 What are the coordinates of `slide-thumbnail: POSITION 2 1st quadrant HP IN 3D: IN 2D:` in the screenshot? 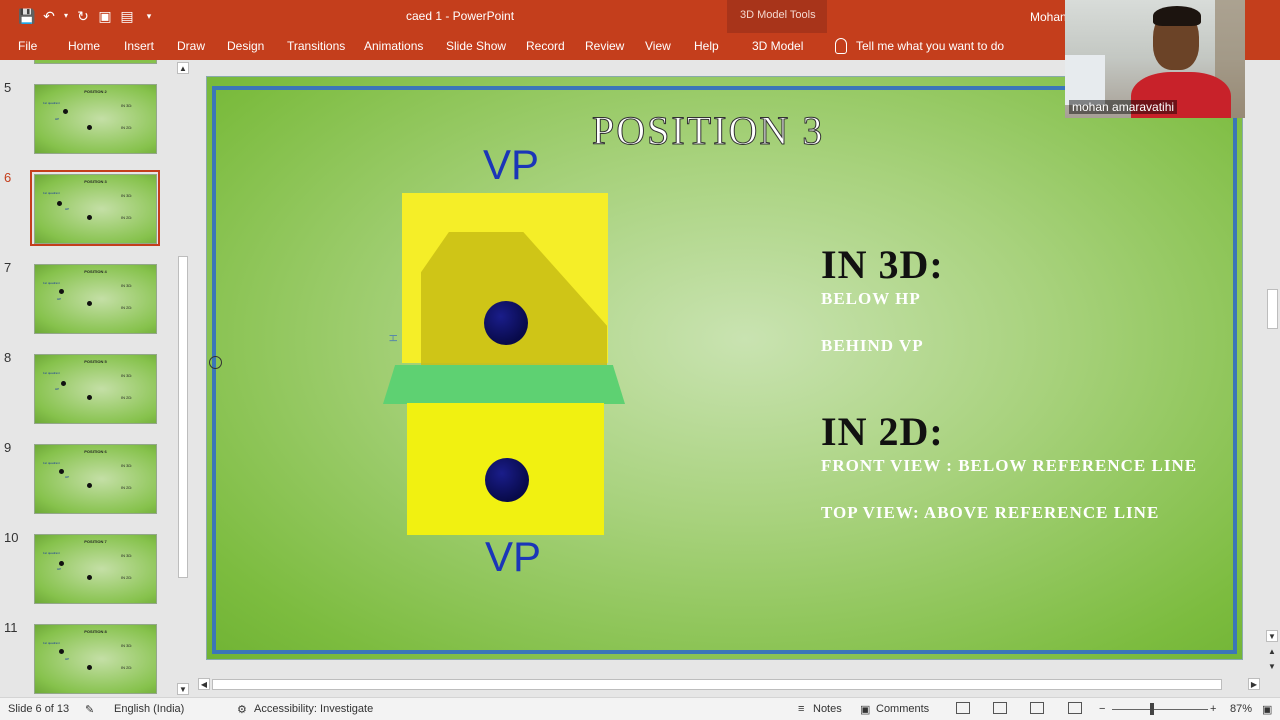 It's located at (95, 119).